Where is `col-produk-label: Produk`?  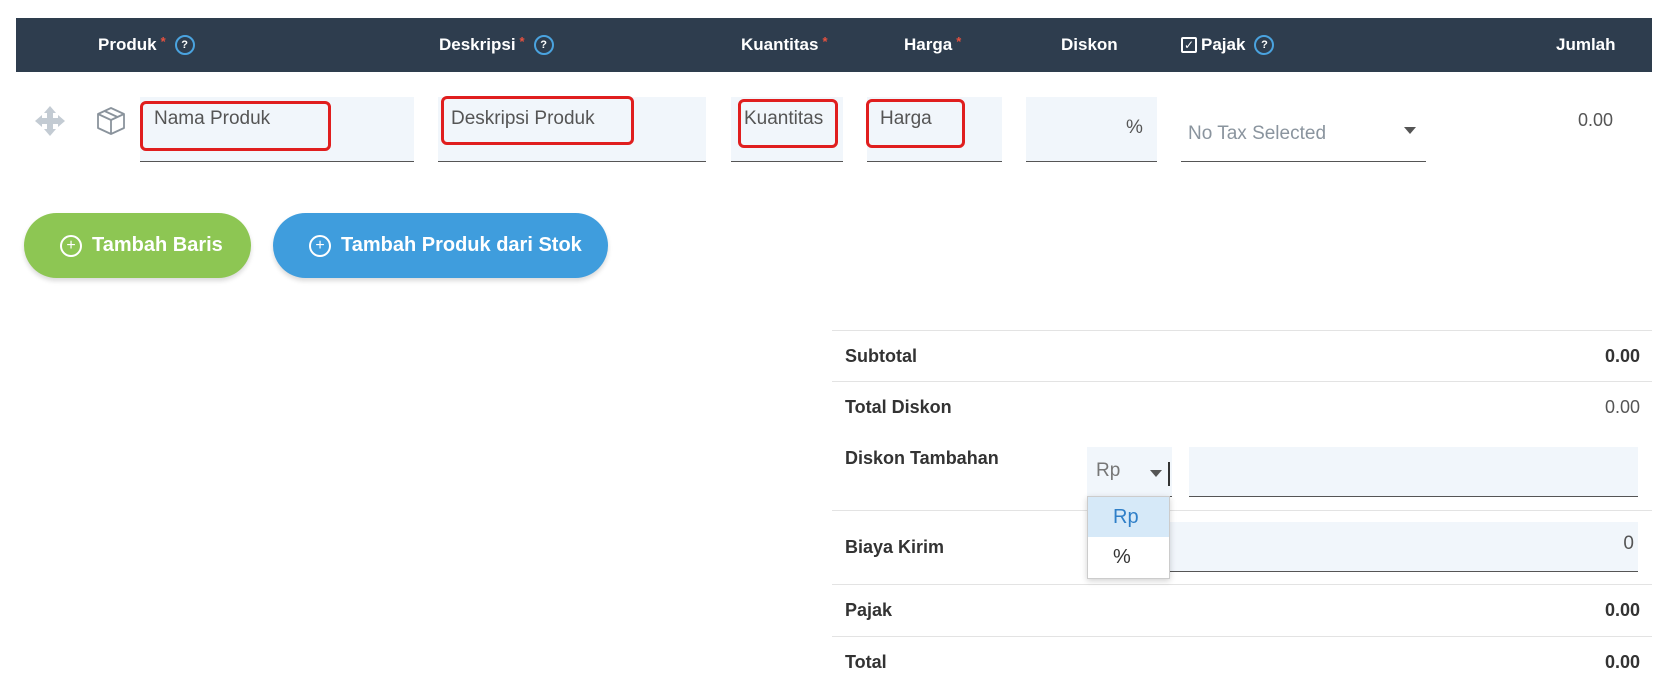
col-produk-label: Produk is located at coordinates (127, 44).